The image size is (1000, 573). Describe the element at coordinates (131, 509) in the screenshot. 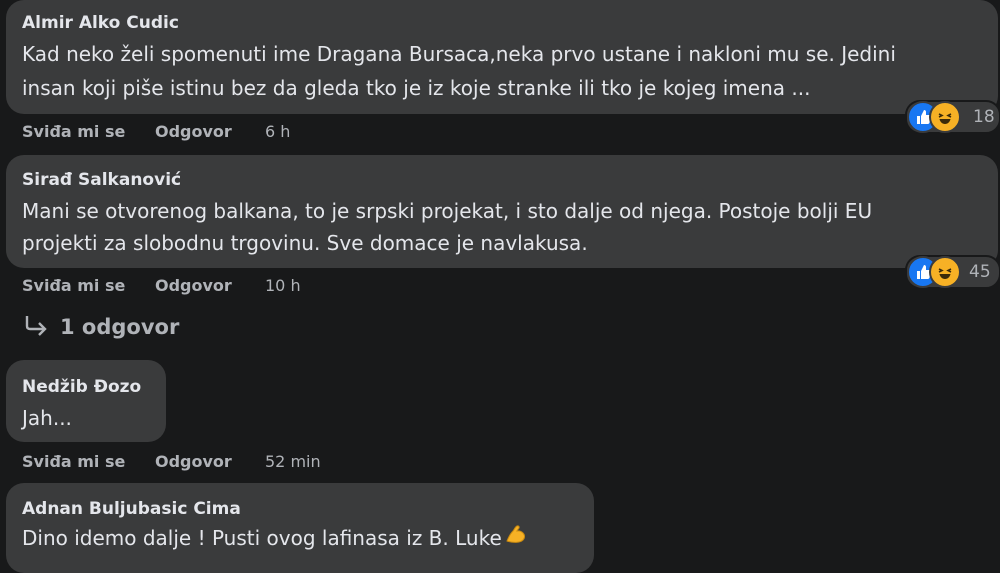

I see `comment-author: Adnan Buljubasic Cima` at that location.